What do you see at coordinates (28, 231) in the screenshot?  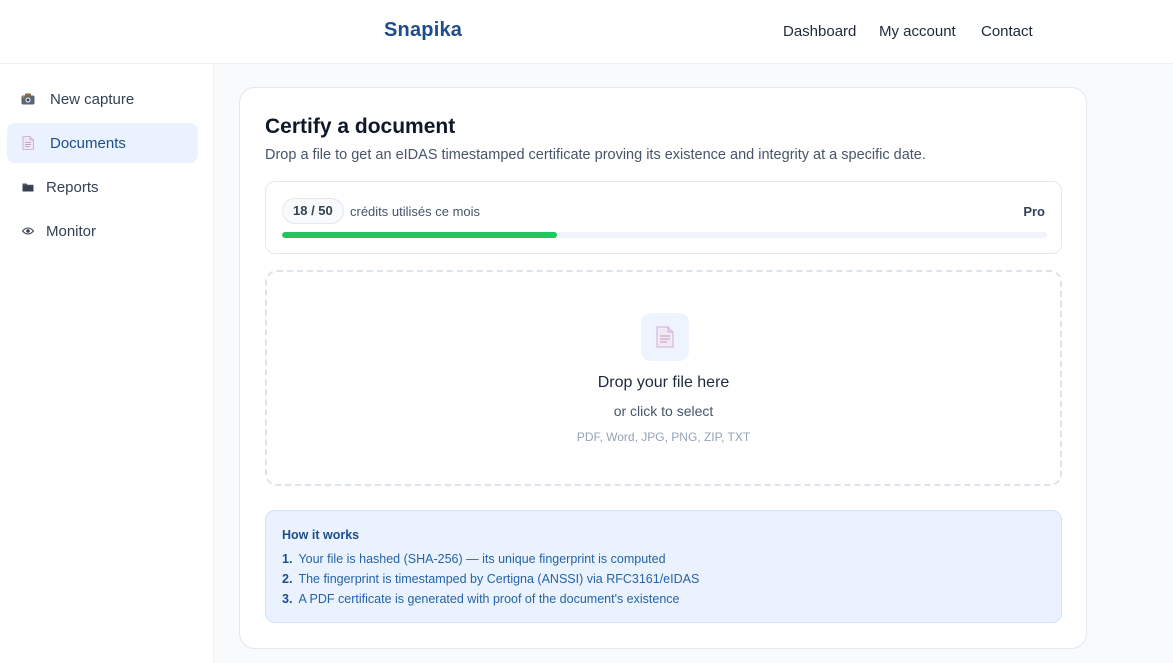 I see `eye-icon` at bounding box center [28, 231].